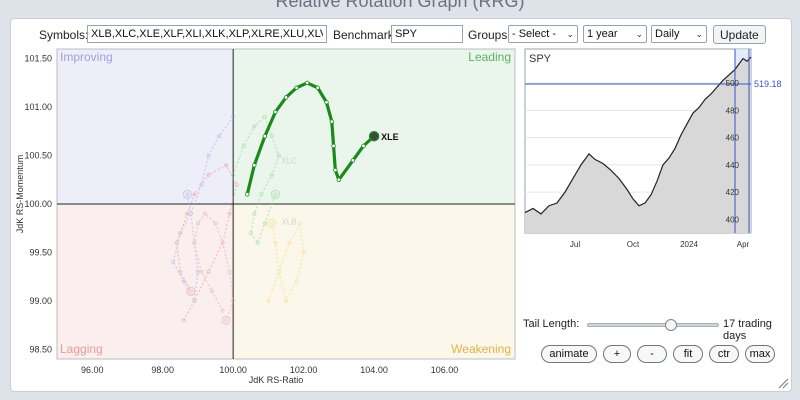 This screenshot has width=800, height=400. Describe the element at coordinates (400, 5) in the screenshot. I see `page-title: Relative Rotation Graph (RRG)` at that location.